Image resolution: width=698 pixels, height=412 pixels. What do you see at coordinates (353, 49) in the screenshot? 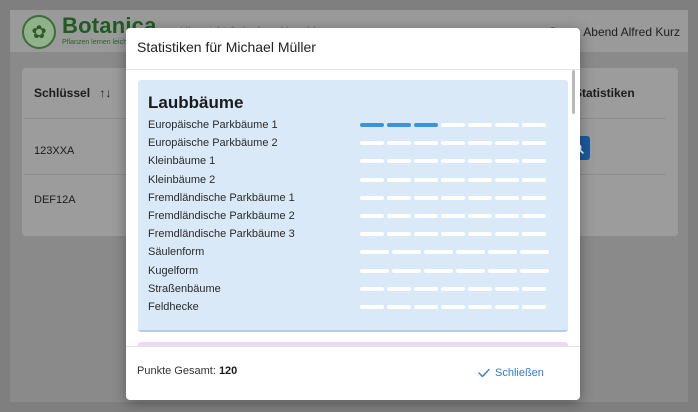
I see `modal-header: Statistiken für Michael Müller` at bounding box center [353, 49].